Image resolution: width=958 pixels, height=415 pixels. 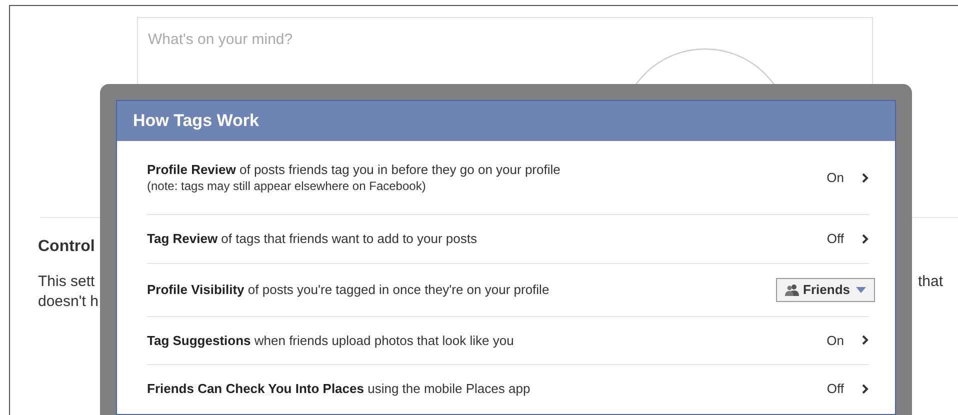 I want to click on section-heading: Control, so click(x=66, y=247).